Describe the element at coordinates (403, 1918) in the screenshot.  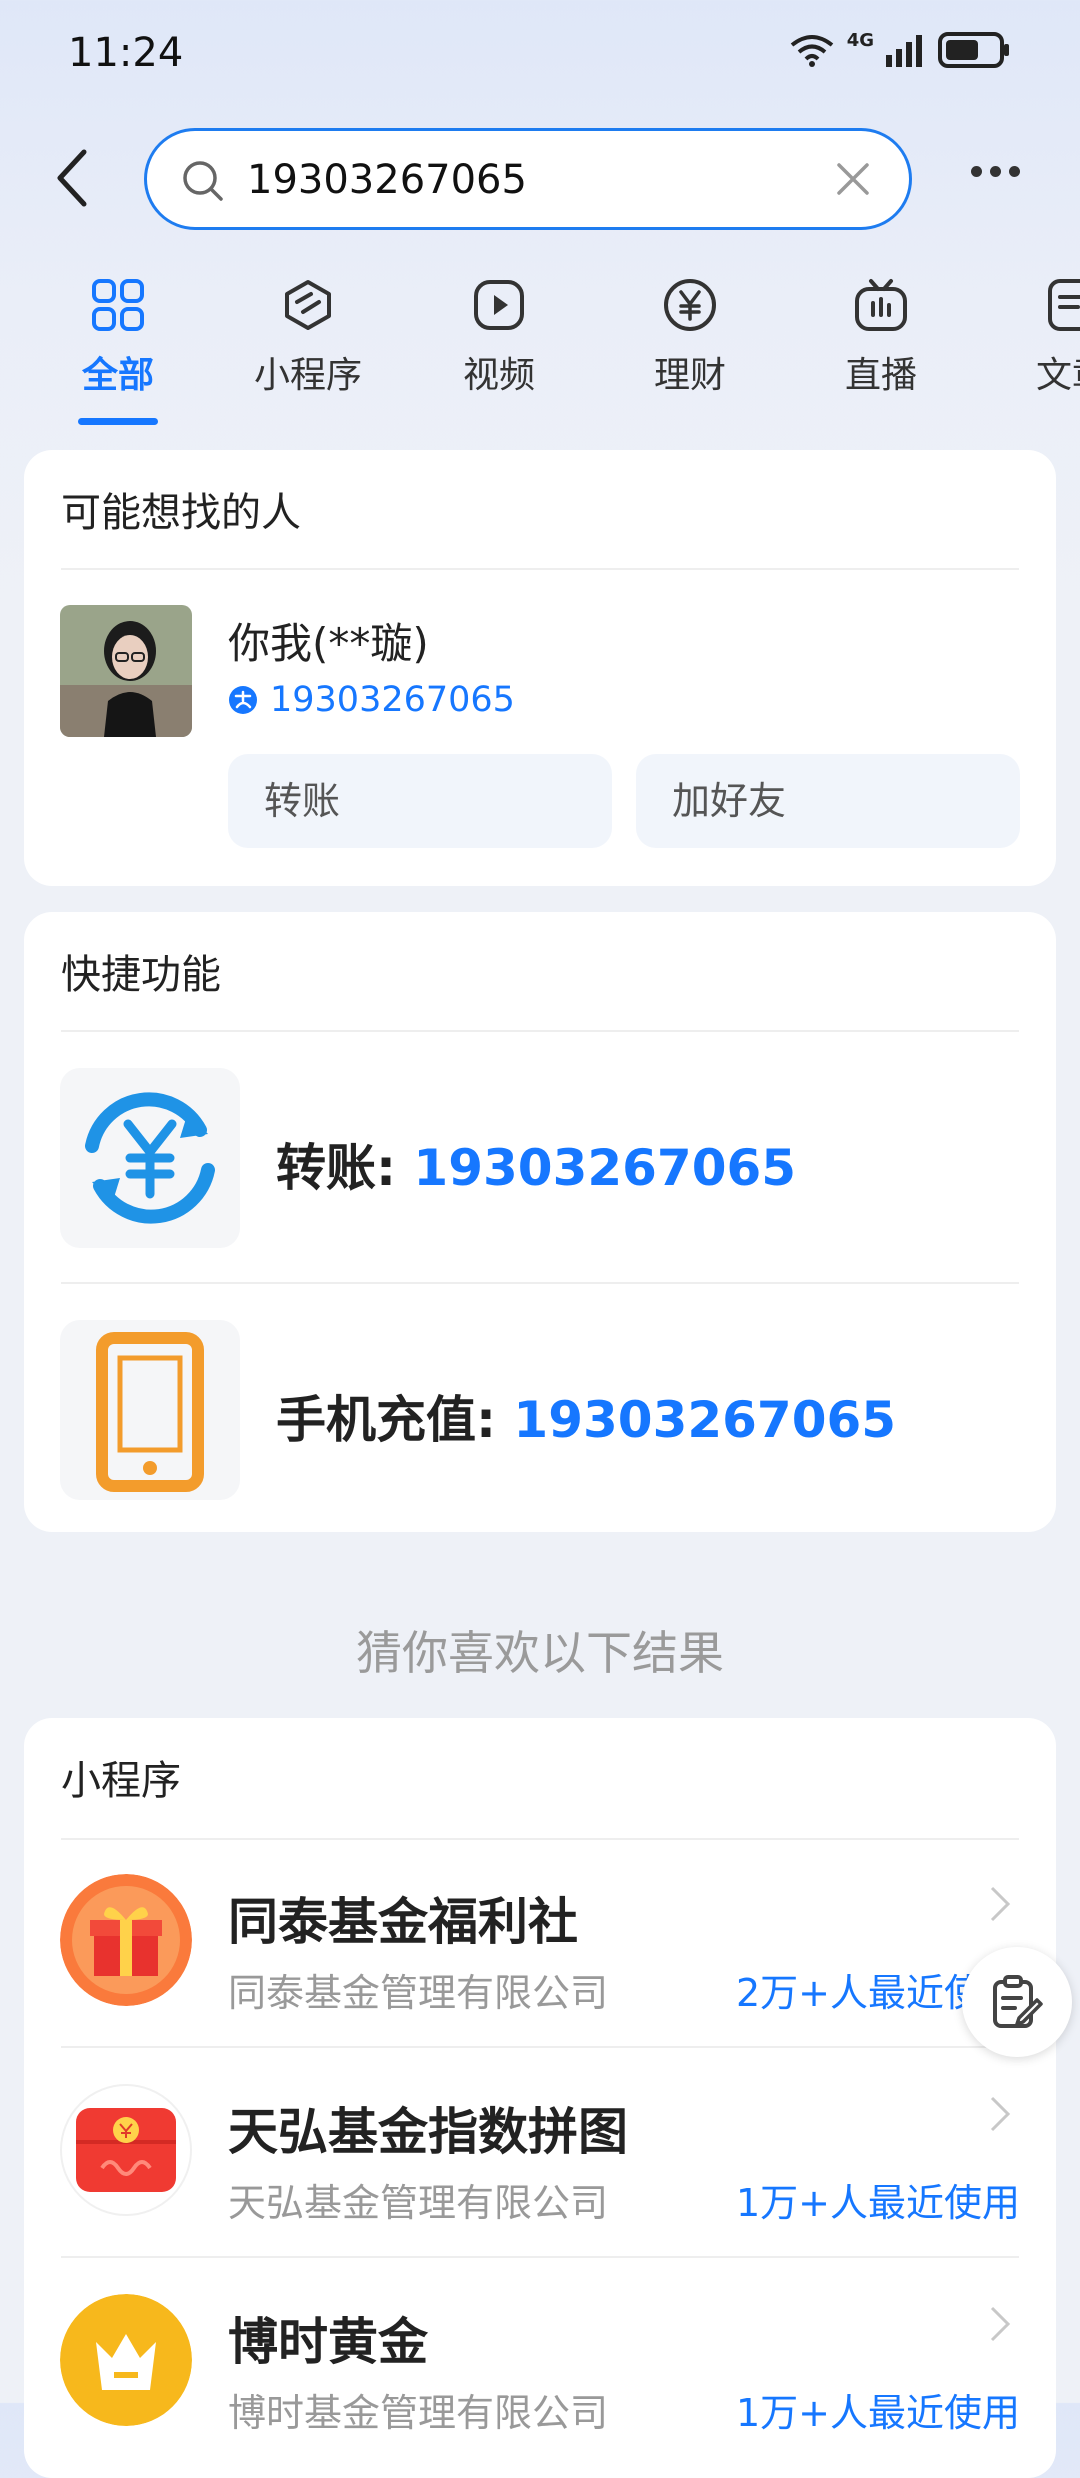
I see `mini-program-name: 同泰基金福利社` at that location.